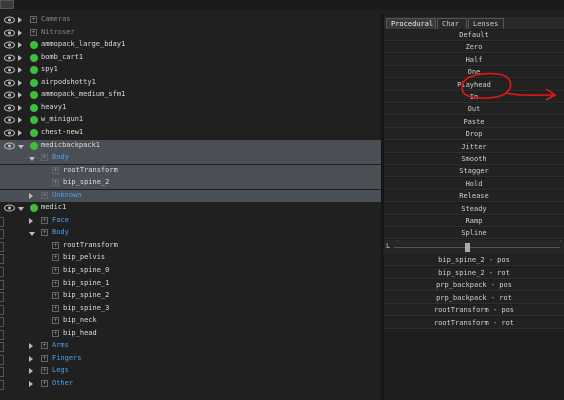 Image resolution: width=564 pixels, height=400 pixels. Describe the element at coordinates (474, 122) in the screenshot. I see `preset-paste-button: Paste` at that location.